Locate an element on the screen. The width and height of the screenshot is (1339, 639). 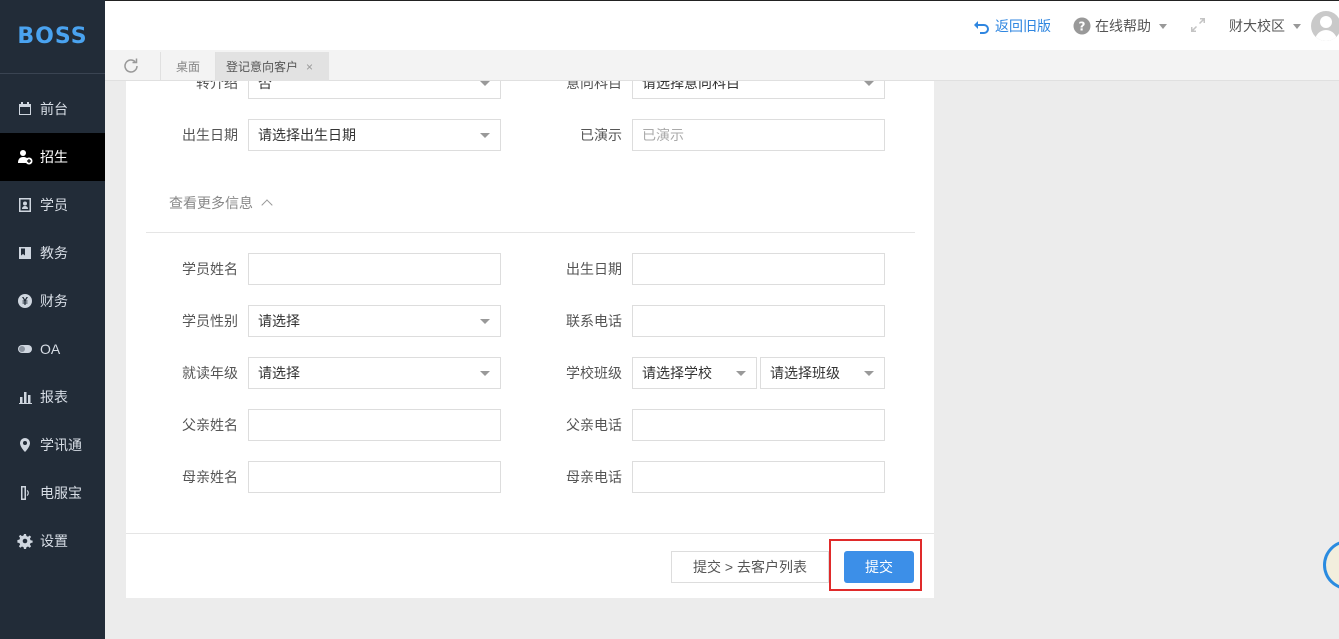
subject-select: 请选择意向科目 is located at coordinates (758, 90).